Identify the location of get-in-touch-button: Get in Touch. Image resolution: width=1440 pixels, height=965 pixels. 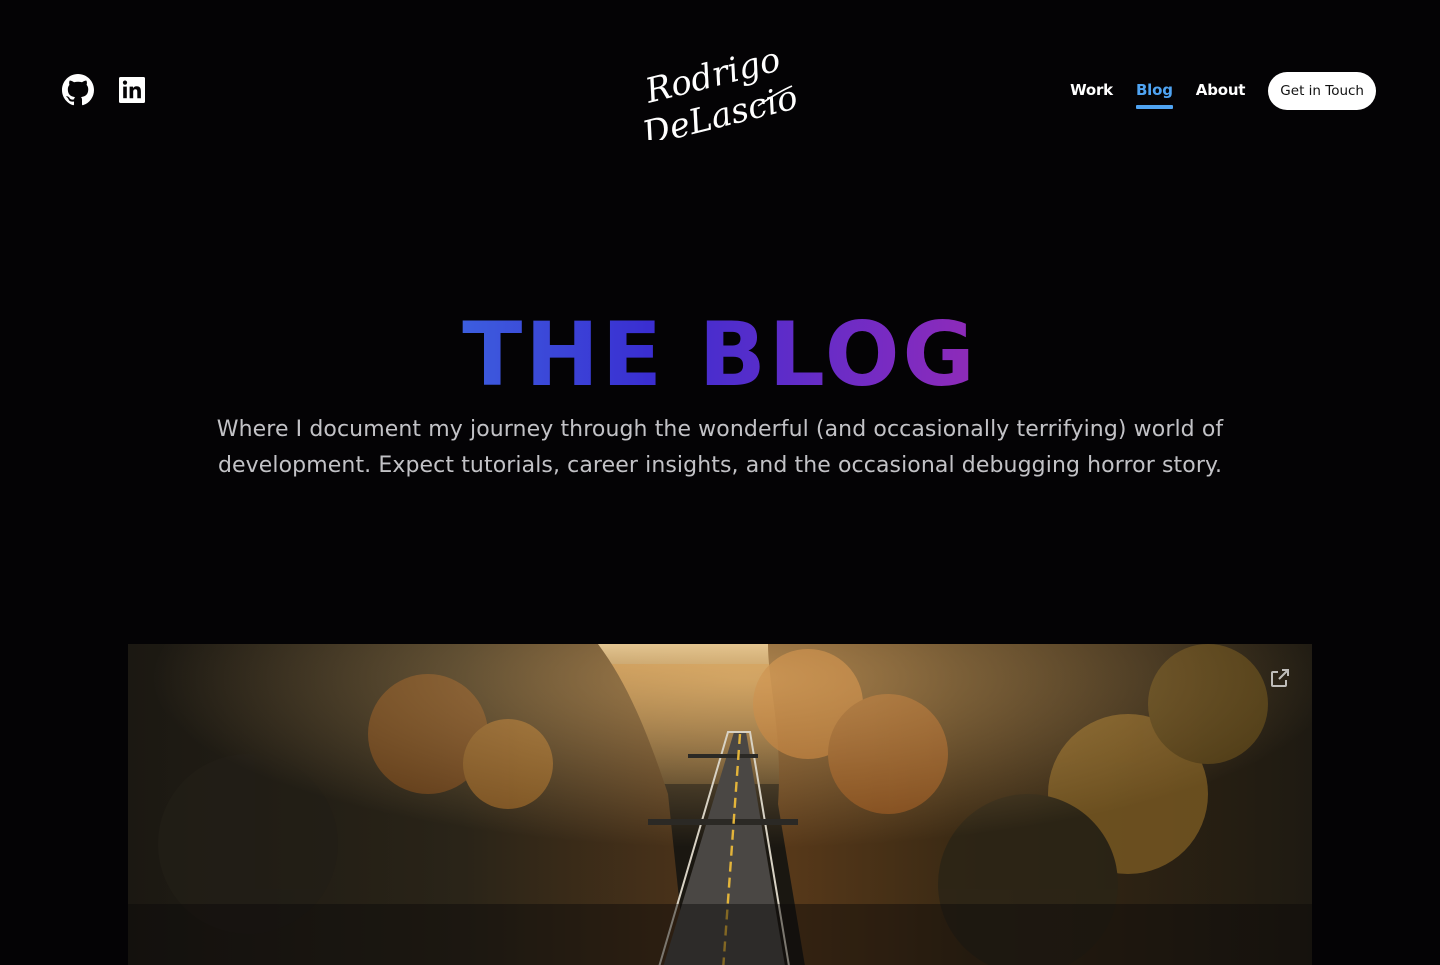
(1322, 91).